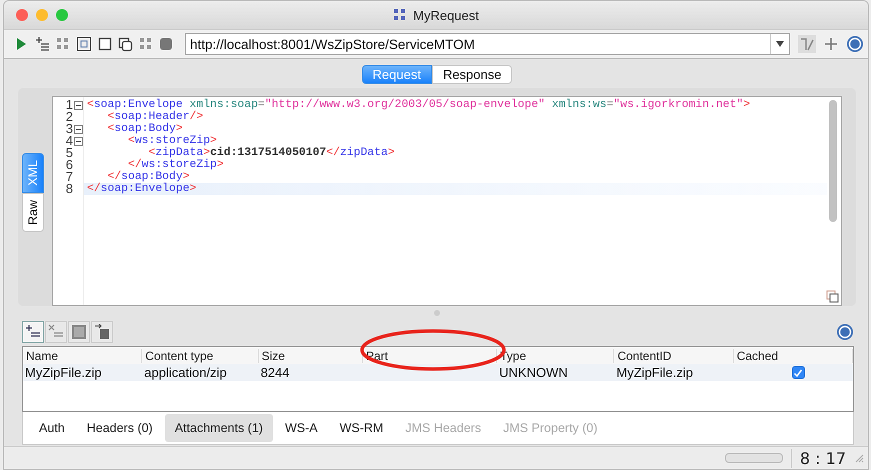 This screenshot has height=470, width=871. Describe the element at coordinates (437, 313) in the screenshot. I see `splitter-handle` at that location.